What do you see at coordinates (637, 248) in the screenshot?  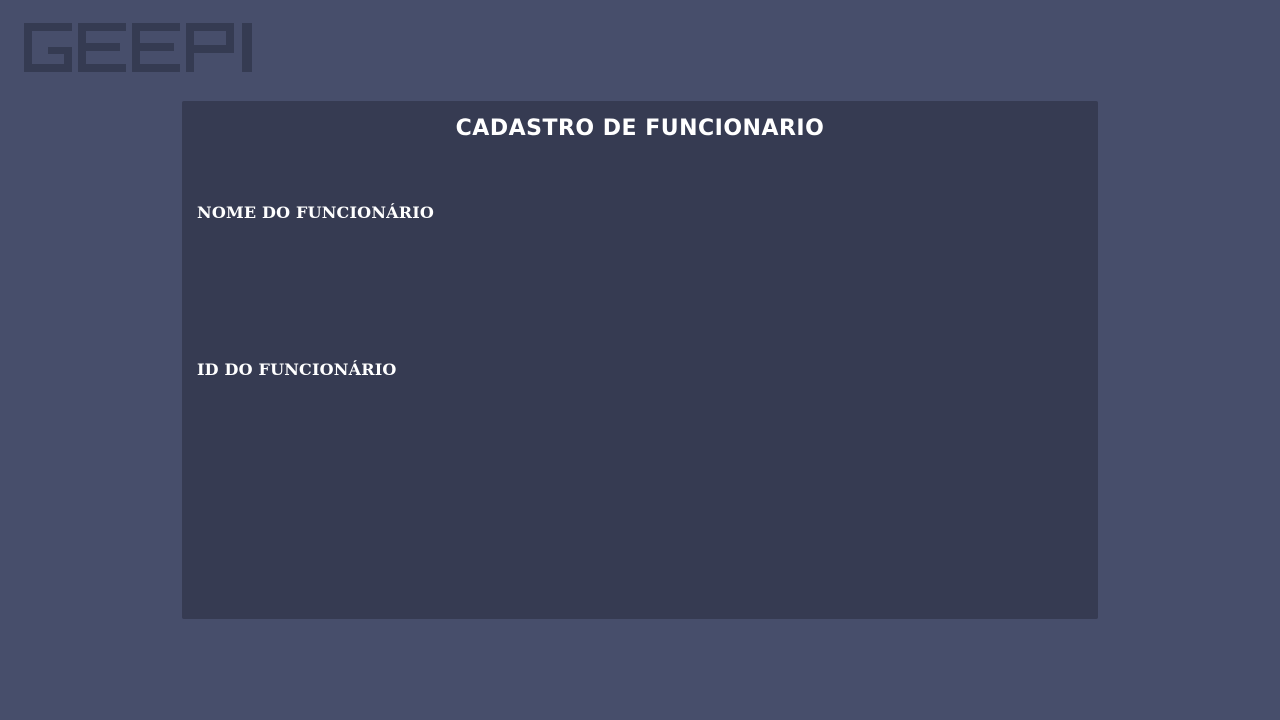 I see `employee-name-input` at bounding box center [637, 248].